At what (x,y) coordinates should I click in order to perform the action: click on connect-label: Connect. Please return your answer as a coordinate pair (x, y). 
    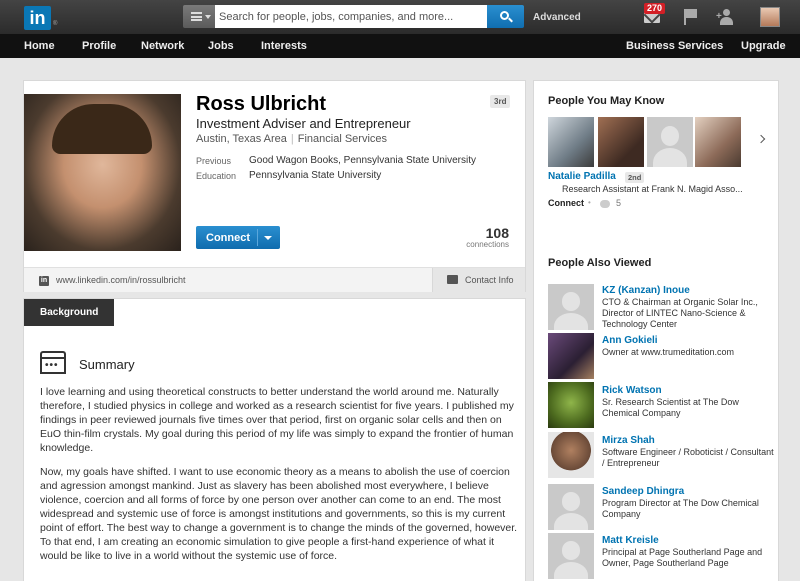
    Looking at the image, I should click on (228, 238).